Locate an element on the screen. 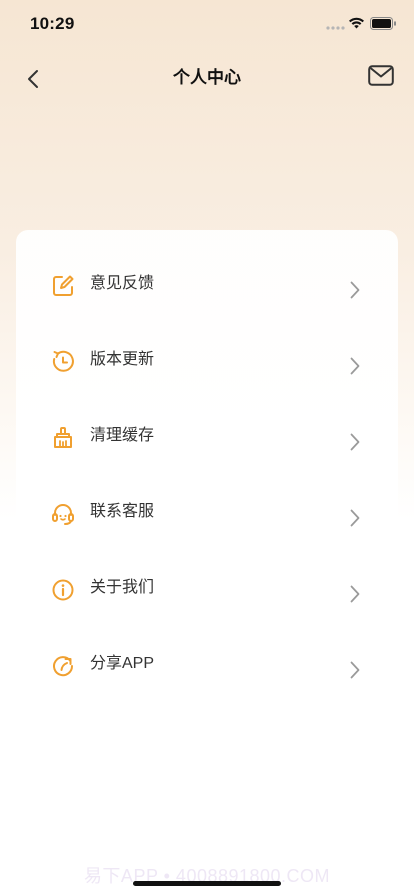 The height and width of the screenshot is (896, 414). menu-item-label: 联系客服 is located at coordinates (122, 511).